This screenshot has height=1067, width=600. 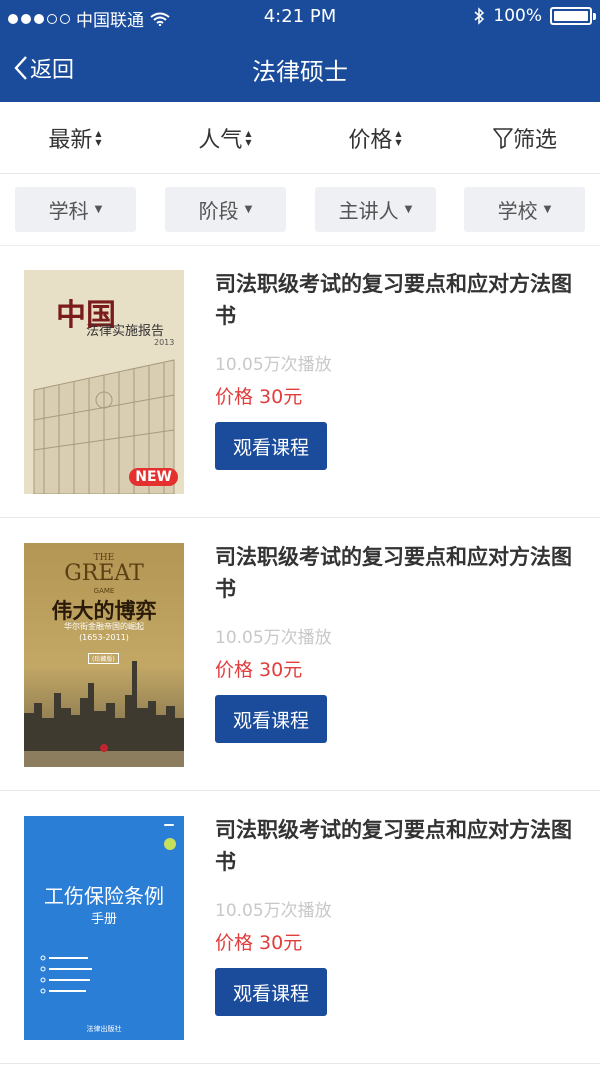 I want to click on cover-subtitle: 法律实施报告, so click(x=125, y=331).